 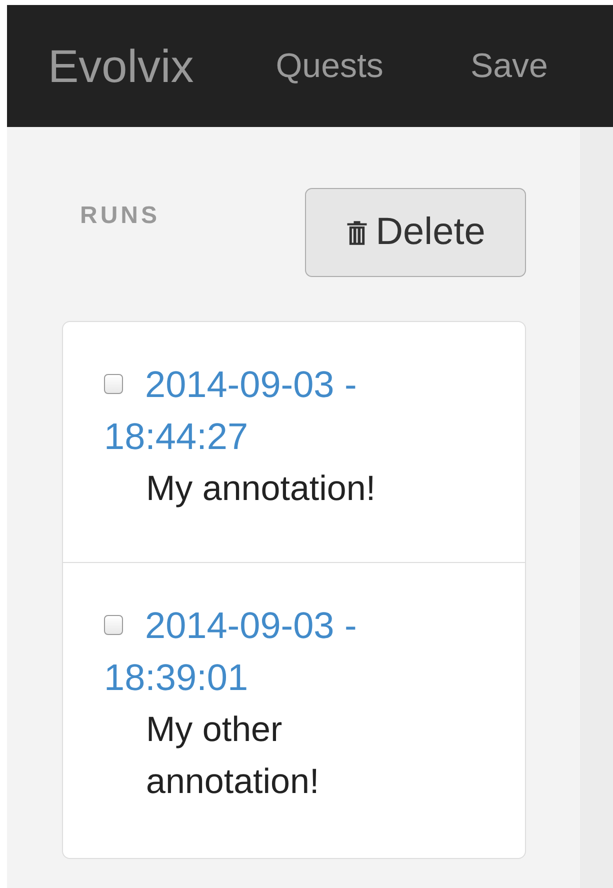 I want to click on nav-link: Quests, so click(x=330, y=66).